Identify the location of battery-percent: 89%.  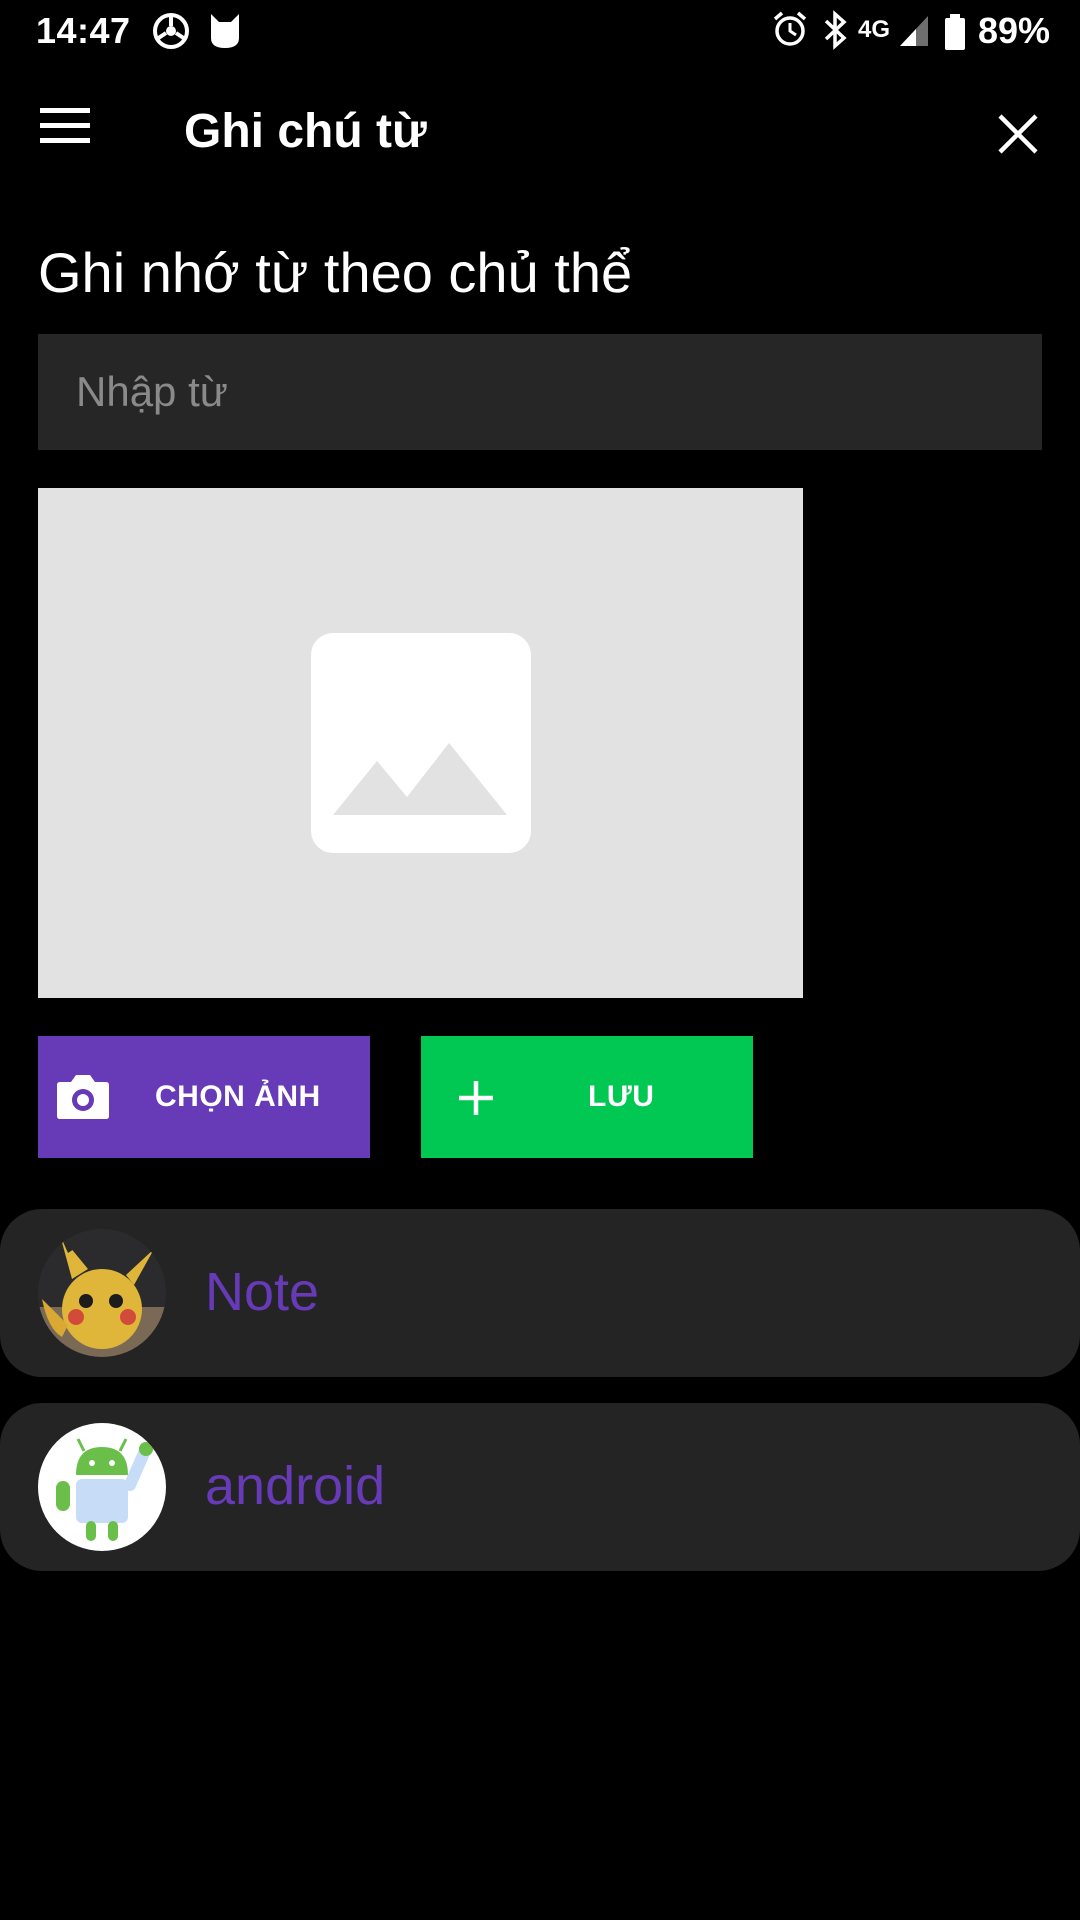
(1014, 30).